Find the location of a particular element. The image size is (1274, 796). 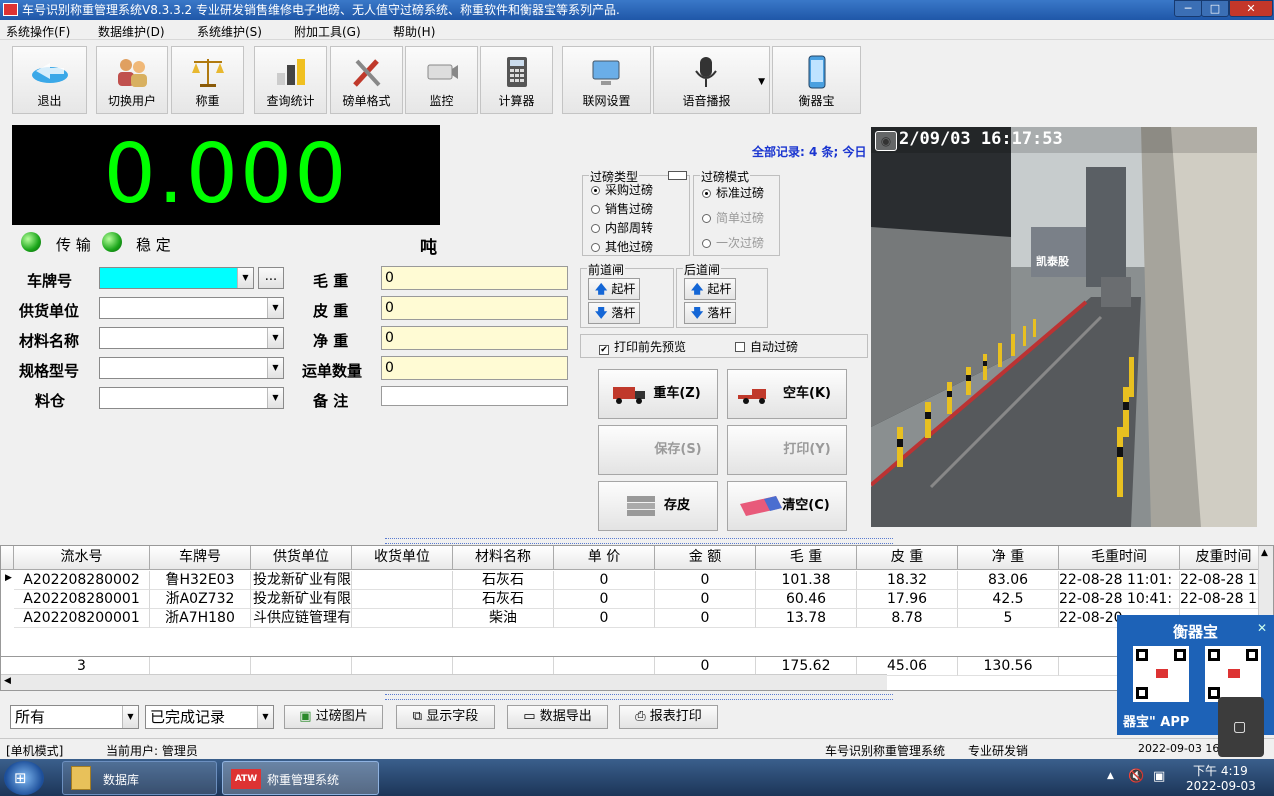

waybill-qty-field: 0 is located at coordinates (474, 368).